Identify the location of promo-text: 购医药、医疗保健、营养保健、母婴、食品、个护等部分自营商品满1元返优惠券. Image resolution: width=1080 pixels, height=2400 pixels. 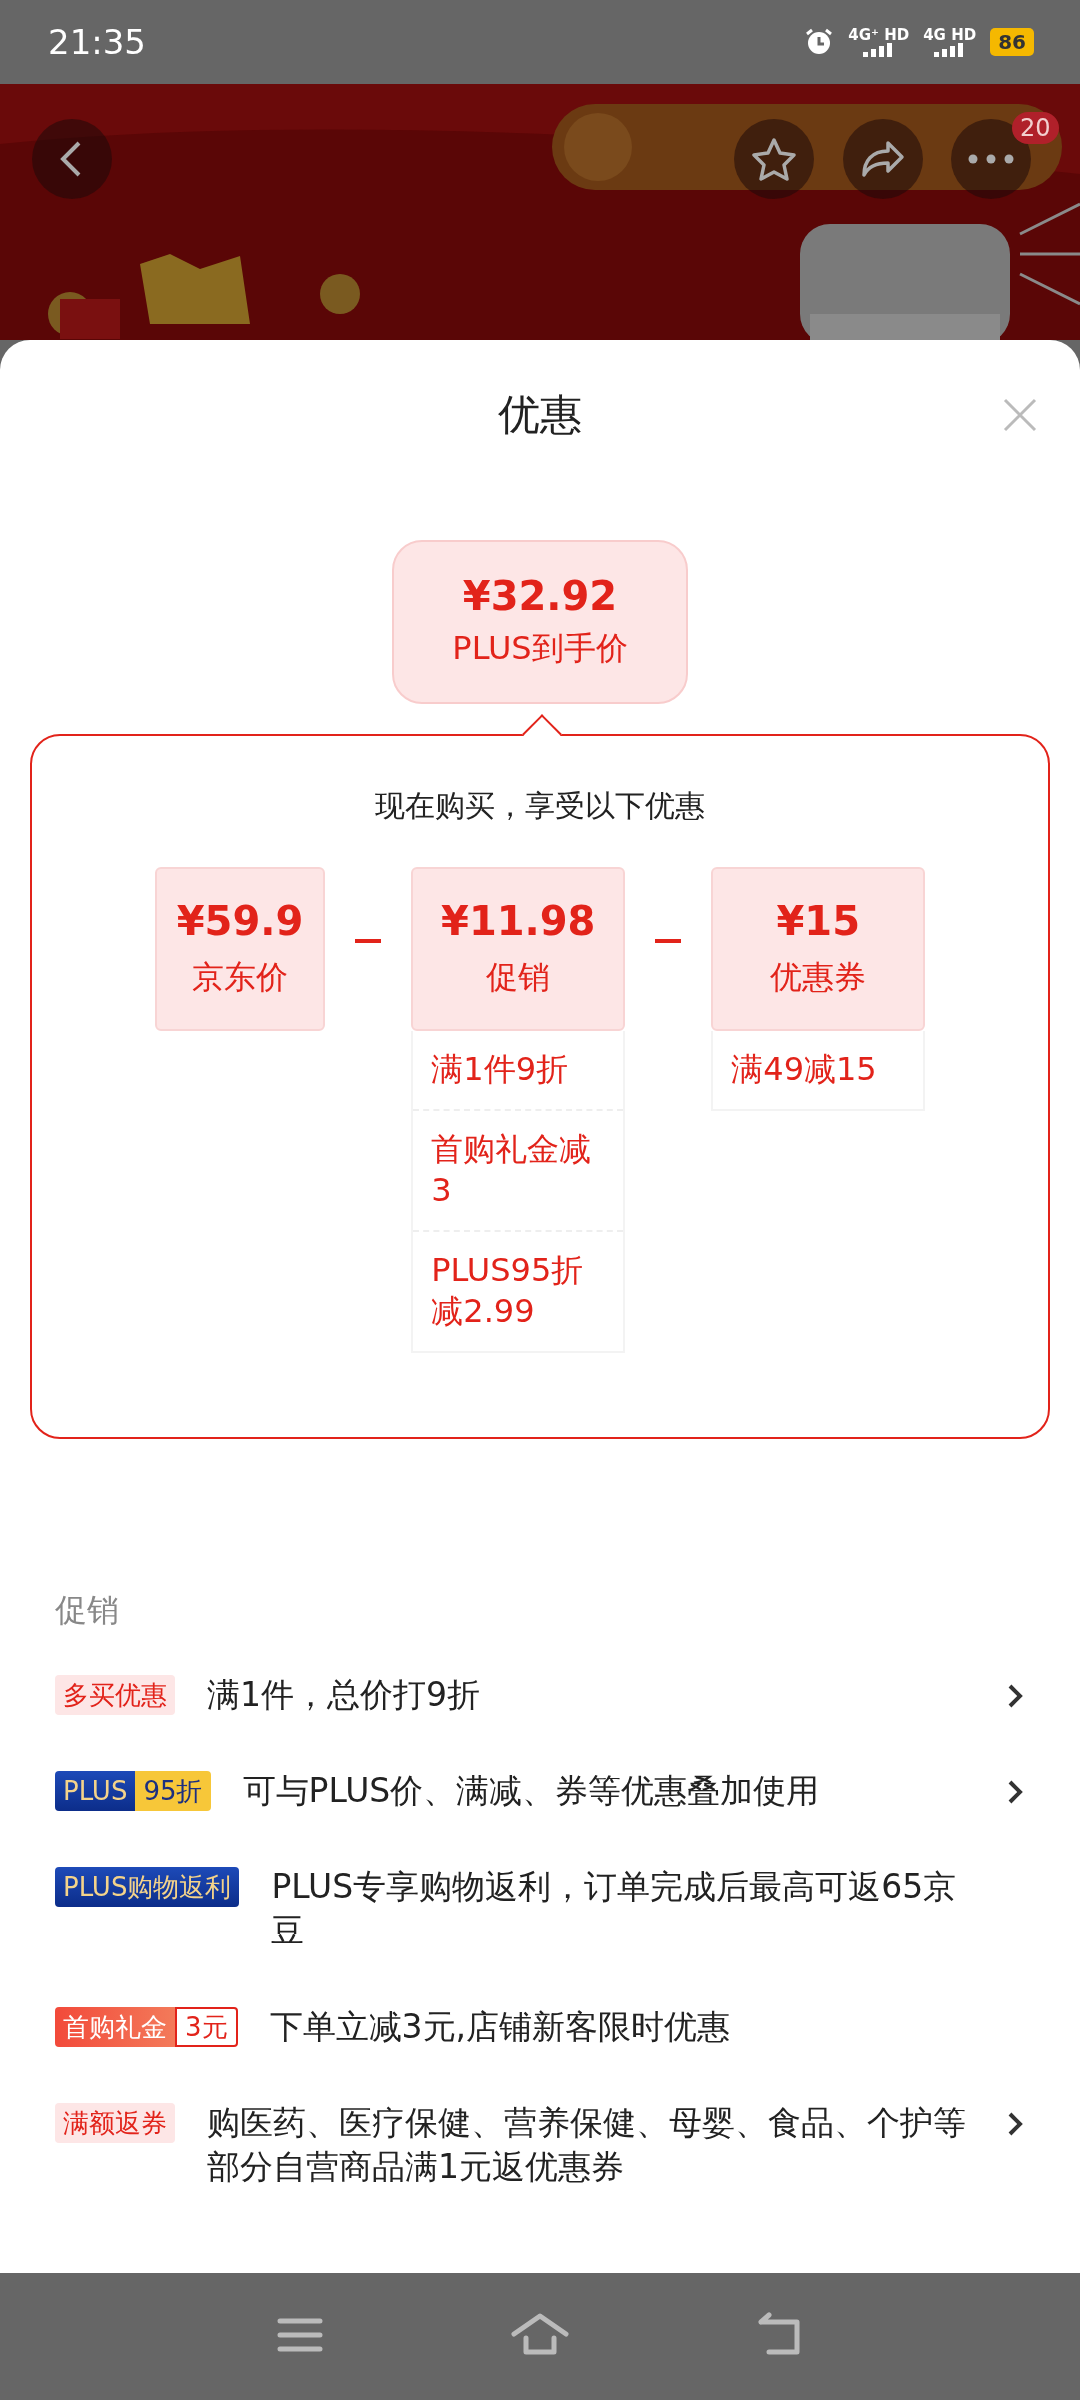
(587, 2145).